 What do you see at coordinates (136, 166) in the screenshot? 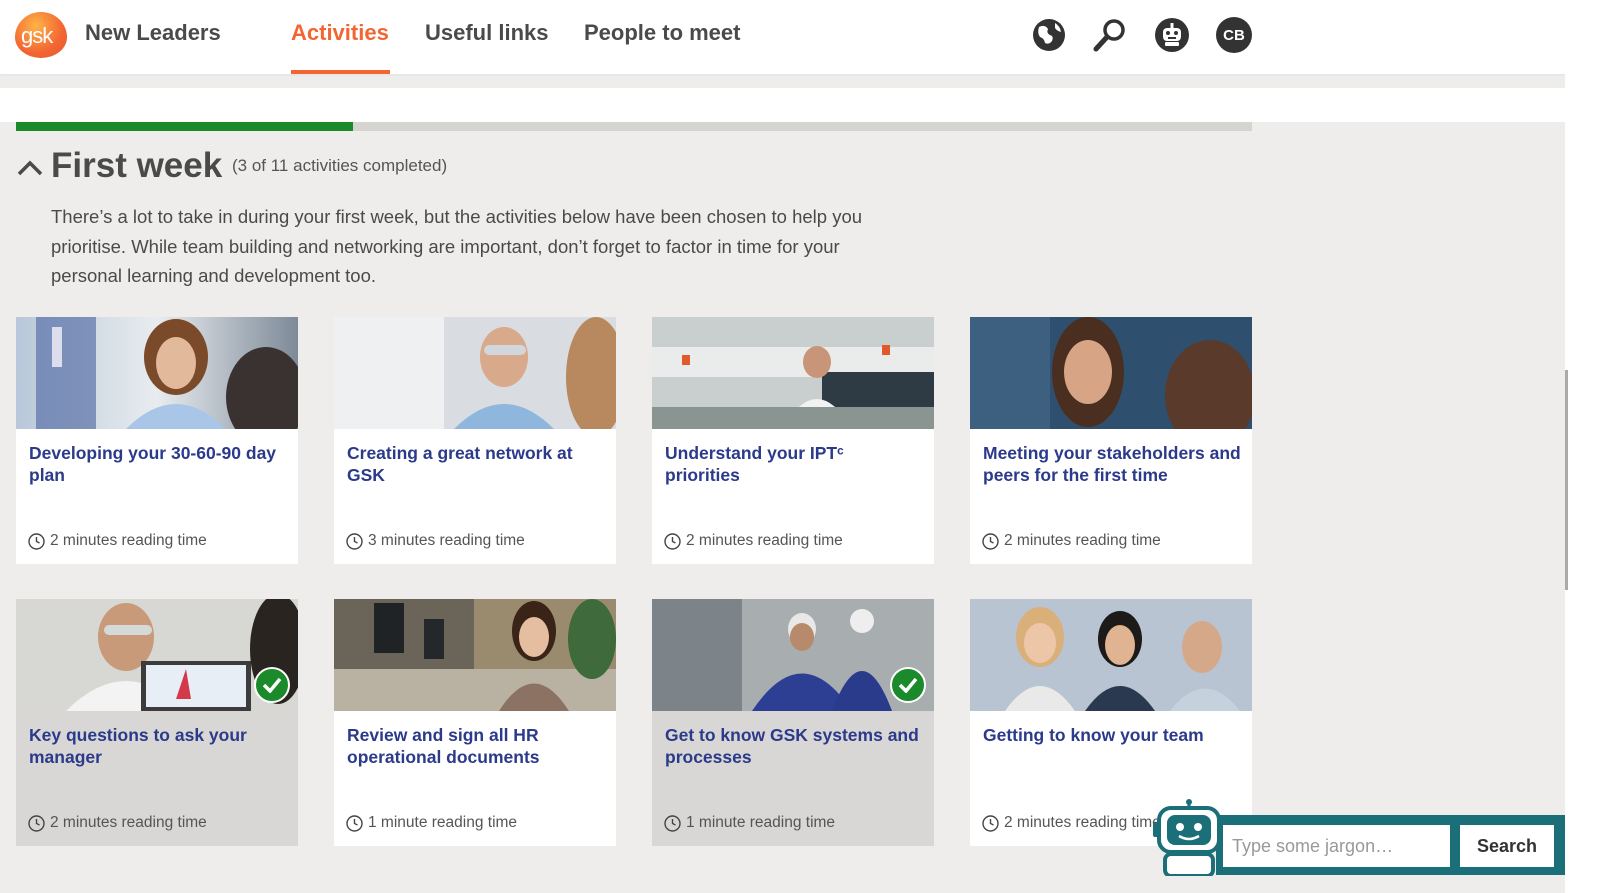
I see `section-title: First week` at bounding box center [136, 166].